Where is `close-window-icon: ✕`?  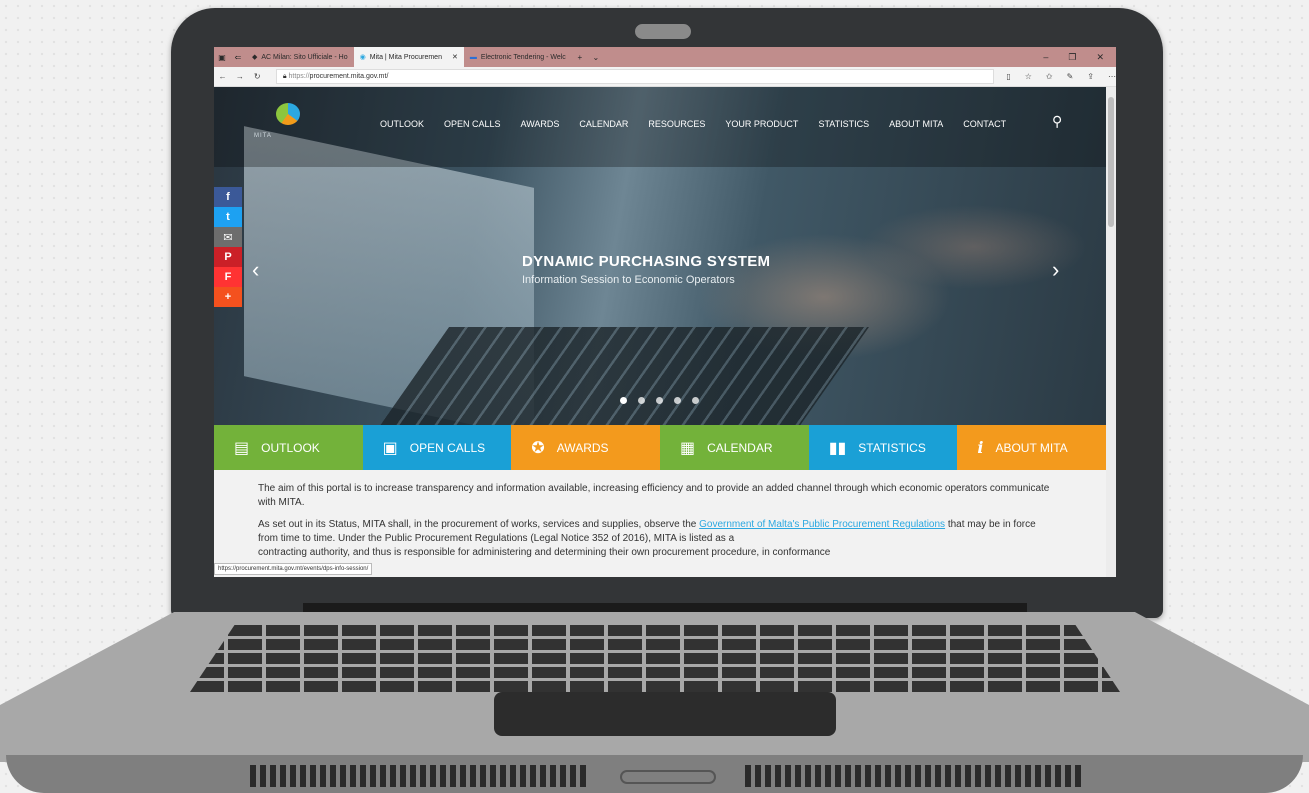 close-window-icon: ✕ is located at coordinates (1100, 57).